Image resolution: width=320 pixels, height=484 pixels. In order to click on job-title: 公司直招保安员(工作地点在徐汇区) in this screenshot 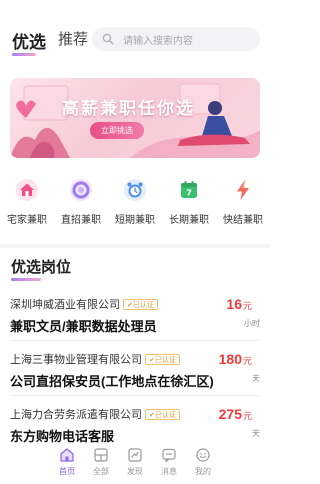, I will do `click(112, 381)`.